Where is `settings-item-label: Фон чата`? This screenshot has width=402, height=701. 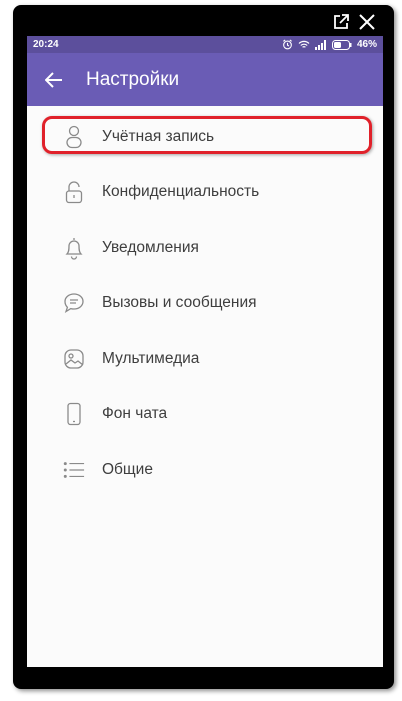 settings-item-label: Фон чата is located at coordinates (135, 414).